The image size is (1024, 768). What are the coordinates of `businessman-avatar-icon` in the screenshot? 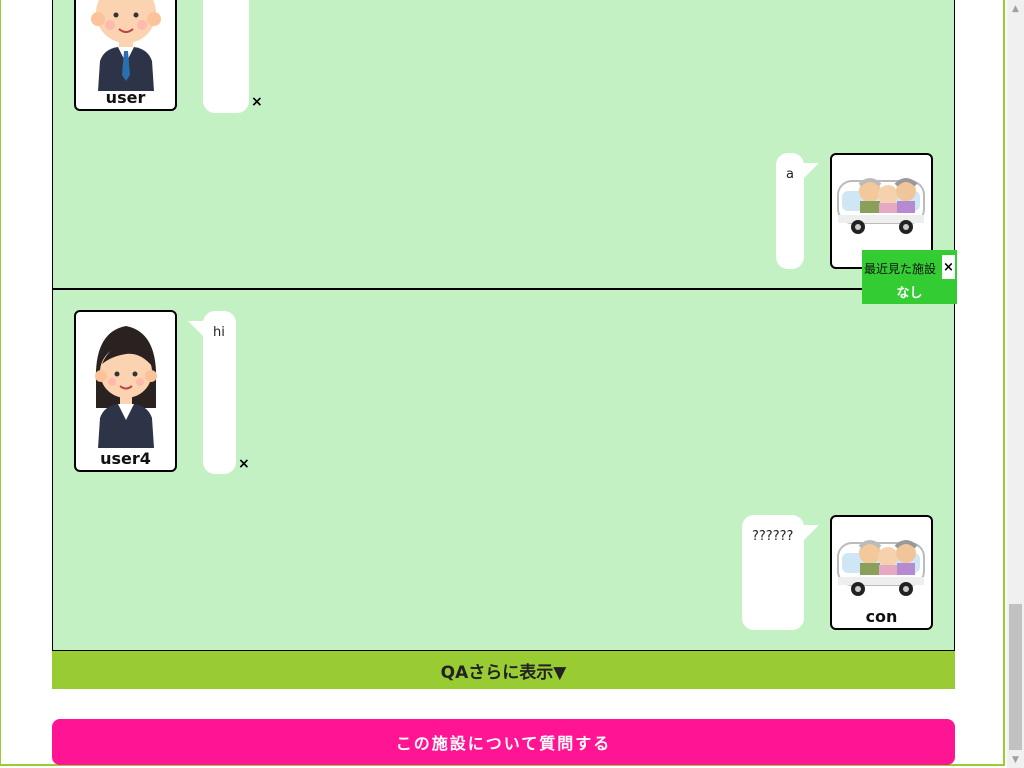 It's located at (126, 45).